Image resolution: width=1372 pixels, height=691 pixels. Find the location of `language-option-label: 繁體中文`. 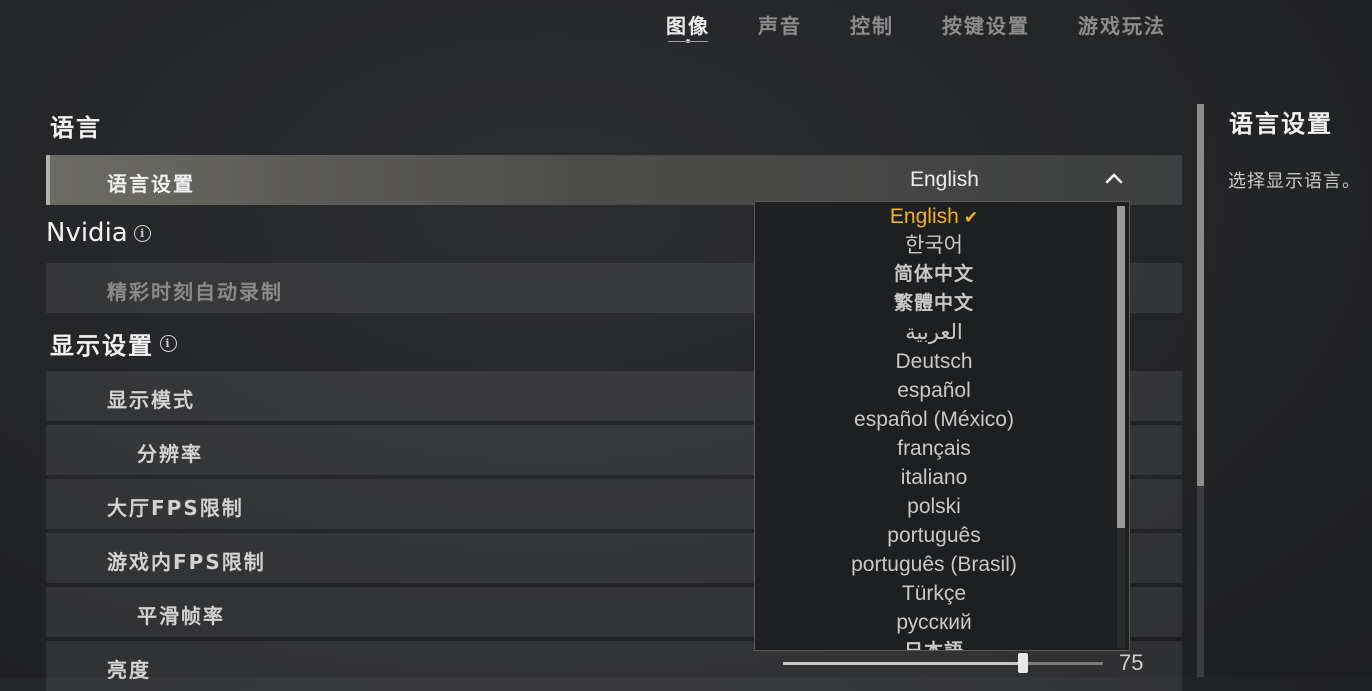

language-option-label: 繁體中文 is located at coordinates (933, 303).